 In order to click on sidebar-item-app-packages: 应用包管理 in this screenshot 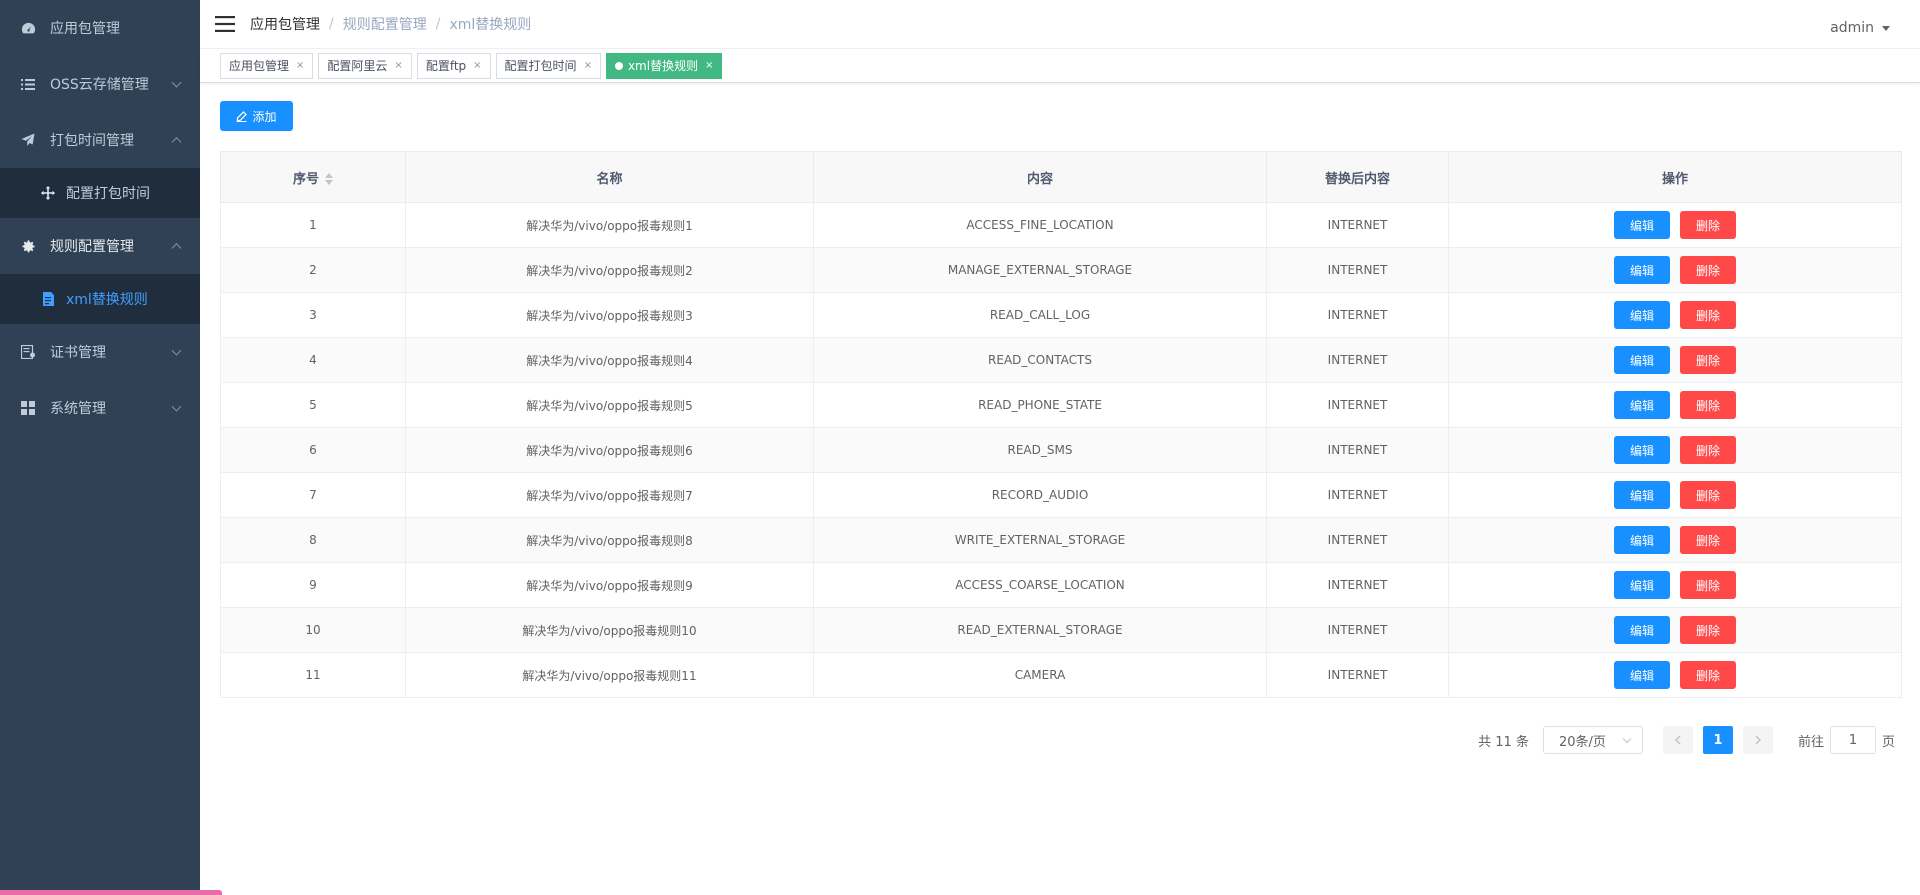, I will do `click(100, 28)`.